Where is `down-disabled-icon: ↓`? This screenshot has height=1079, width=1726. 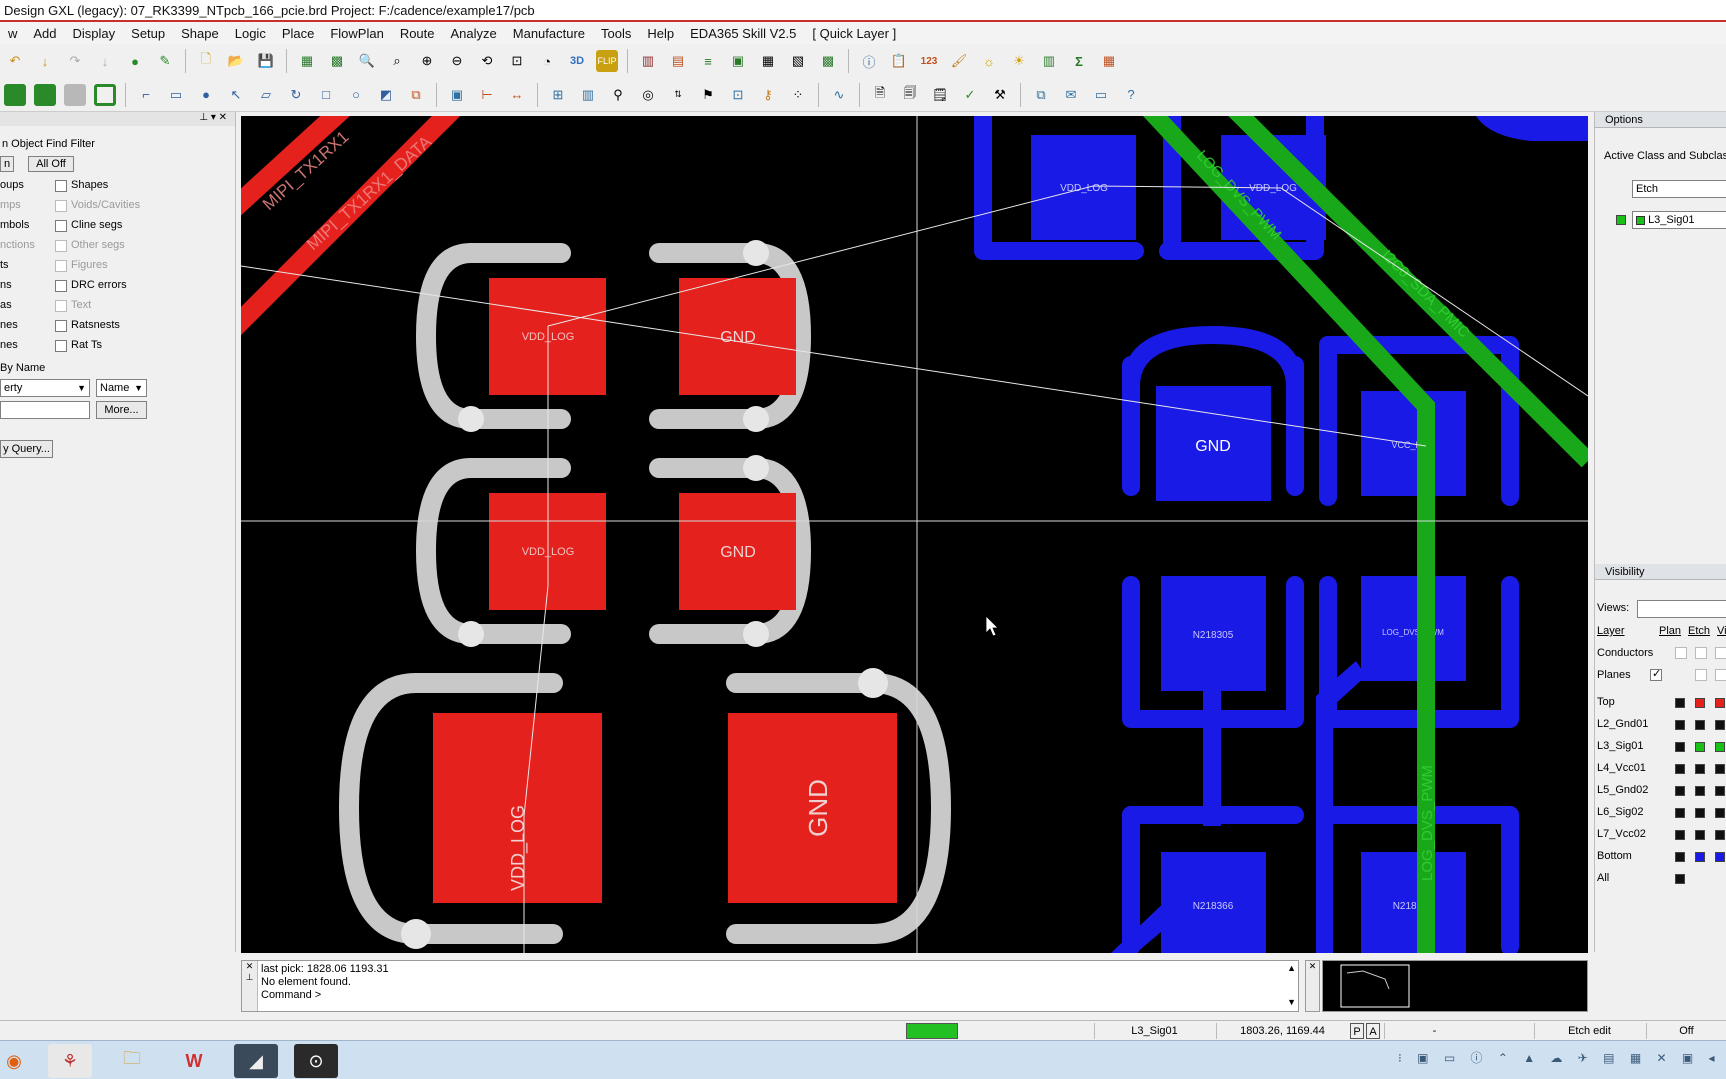
down-disabled-icon: ↓ is located at coordinates (105, 61).